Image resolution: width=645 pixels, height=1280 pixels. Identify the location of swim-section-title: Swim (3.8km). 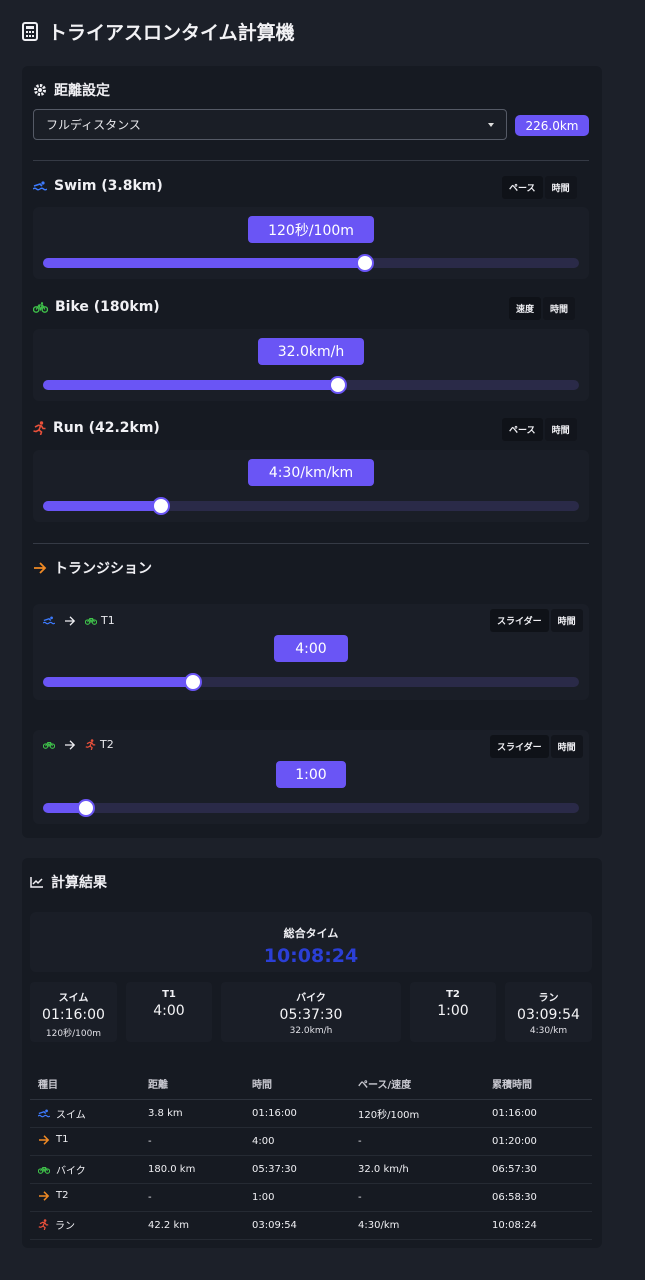
(98, 186).